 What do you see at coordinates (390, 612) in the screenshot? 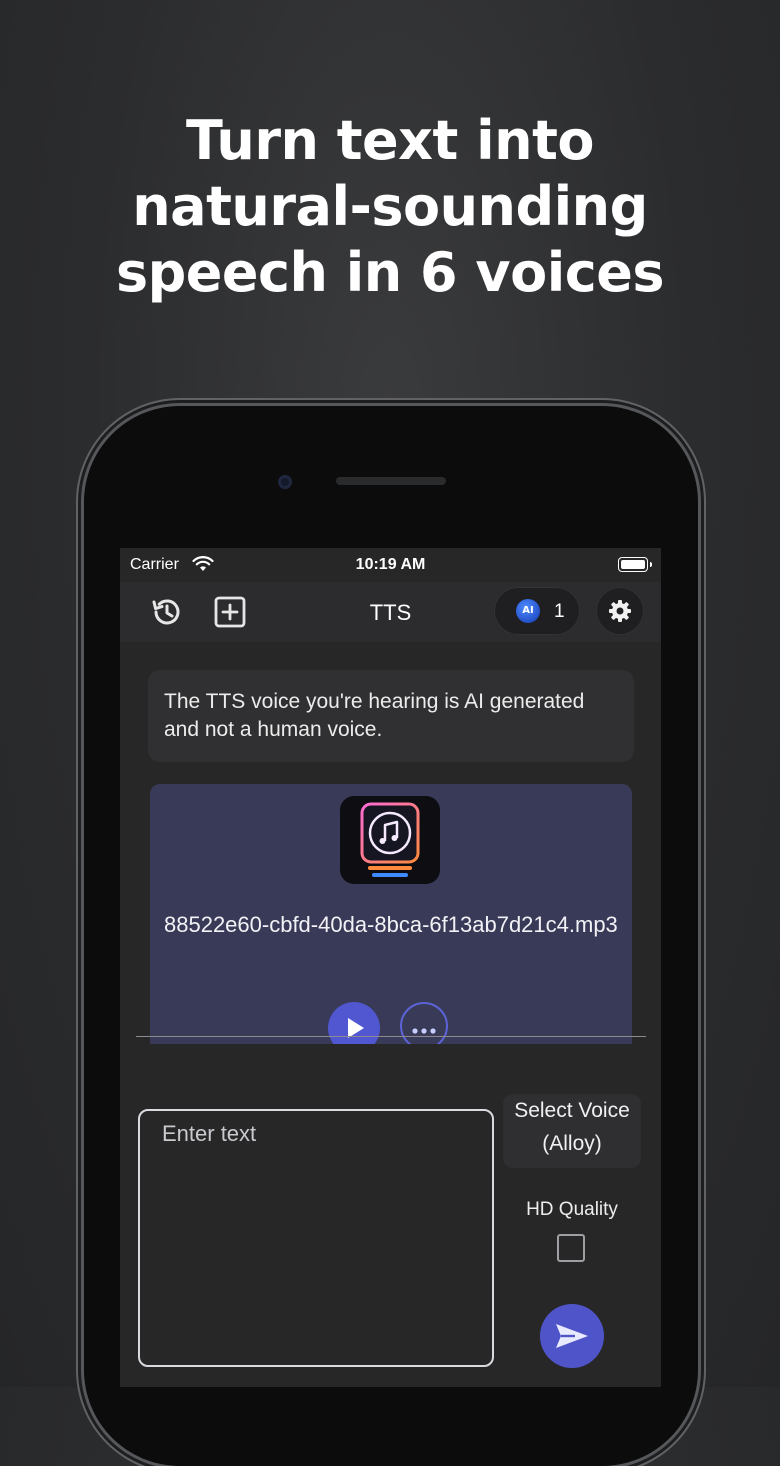
I see `top-navigation-bar: TTS AI 1` at bounding box center [390, 612].